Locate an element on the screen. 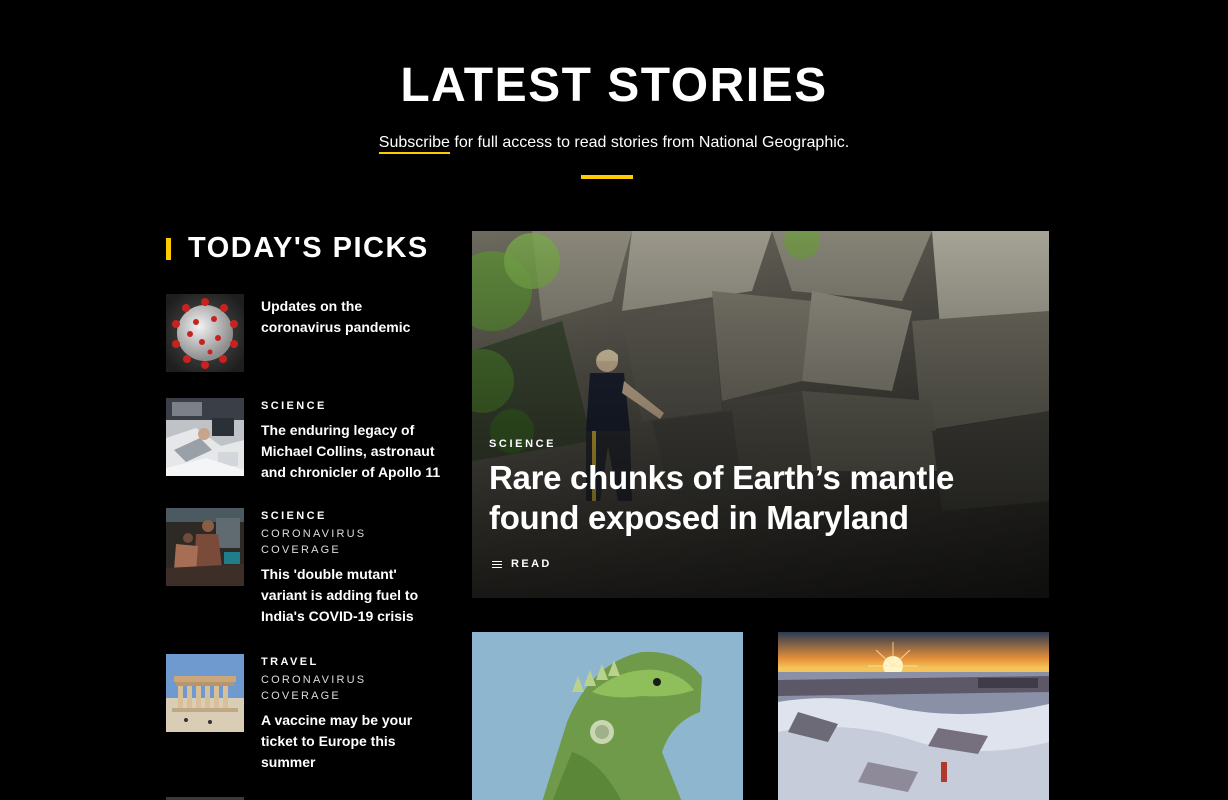 This screenshot has height=800, width=1228. heading-accent-bar is located at coordinates (168, 248).